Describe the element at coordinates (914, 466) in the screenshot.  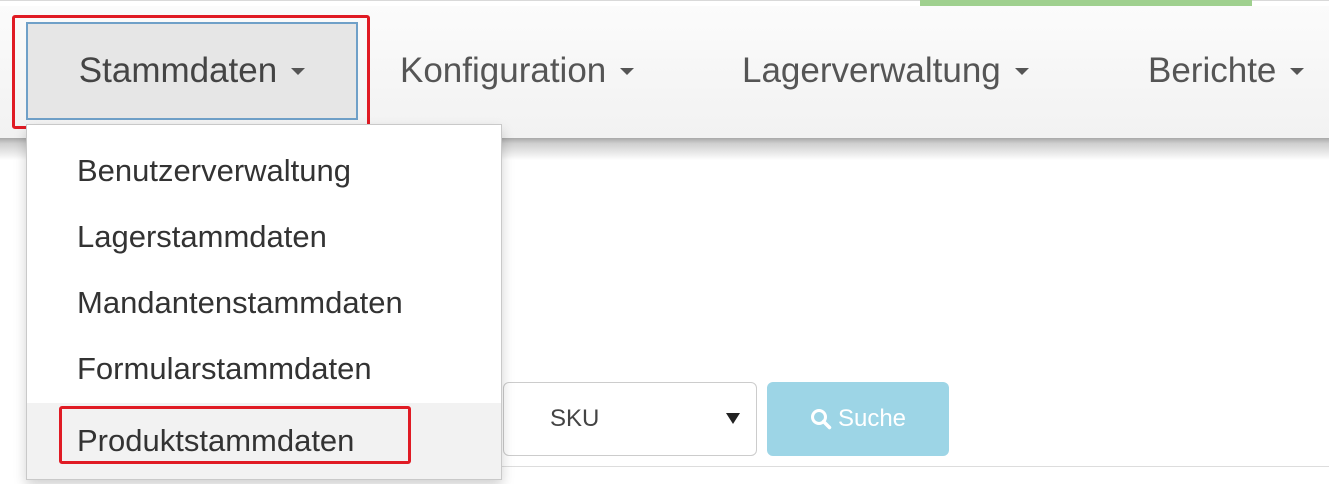
I see `content-divider` at that location.